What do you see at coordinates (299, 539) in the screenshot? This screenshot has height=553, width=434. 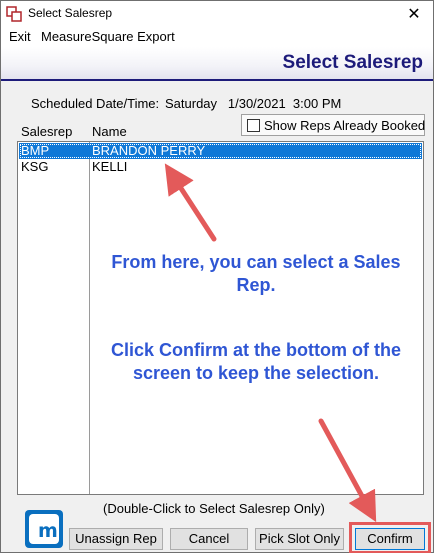 I see `pick-slot-only-button: Pick Slot Only` at bounding box center [299, 539].